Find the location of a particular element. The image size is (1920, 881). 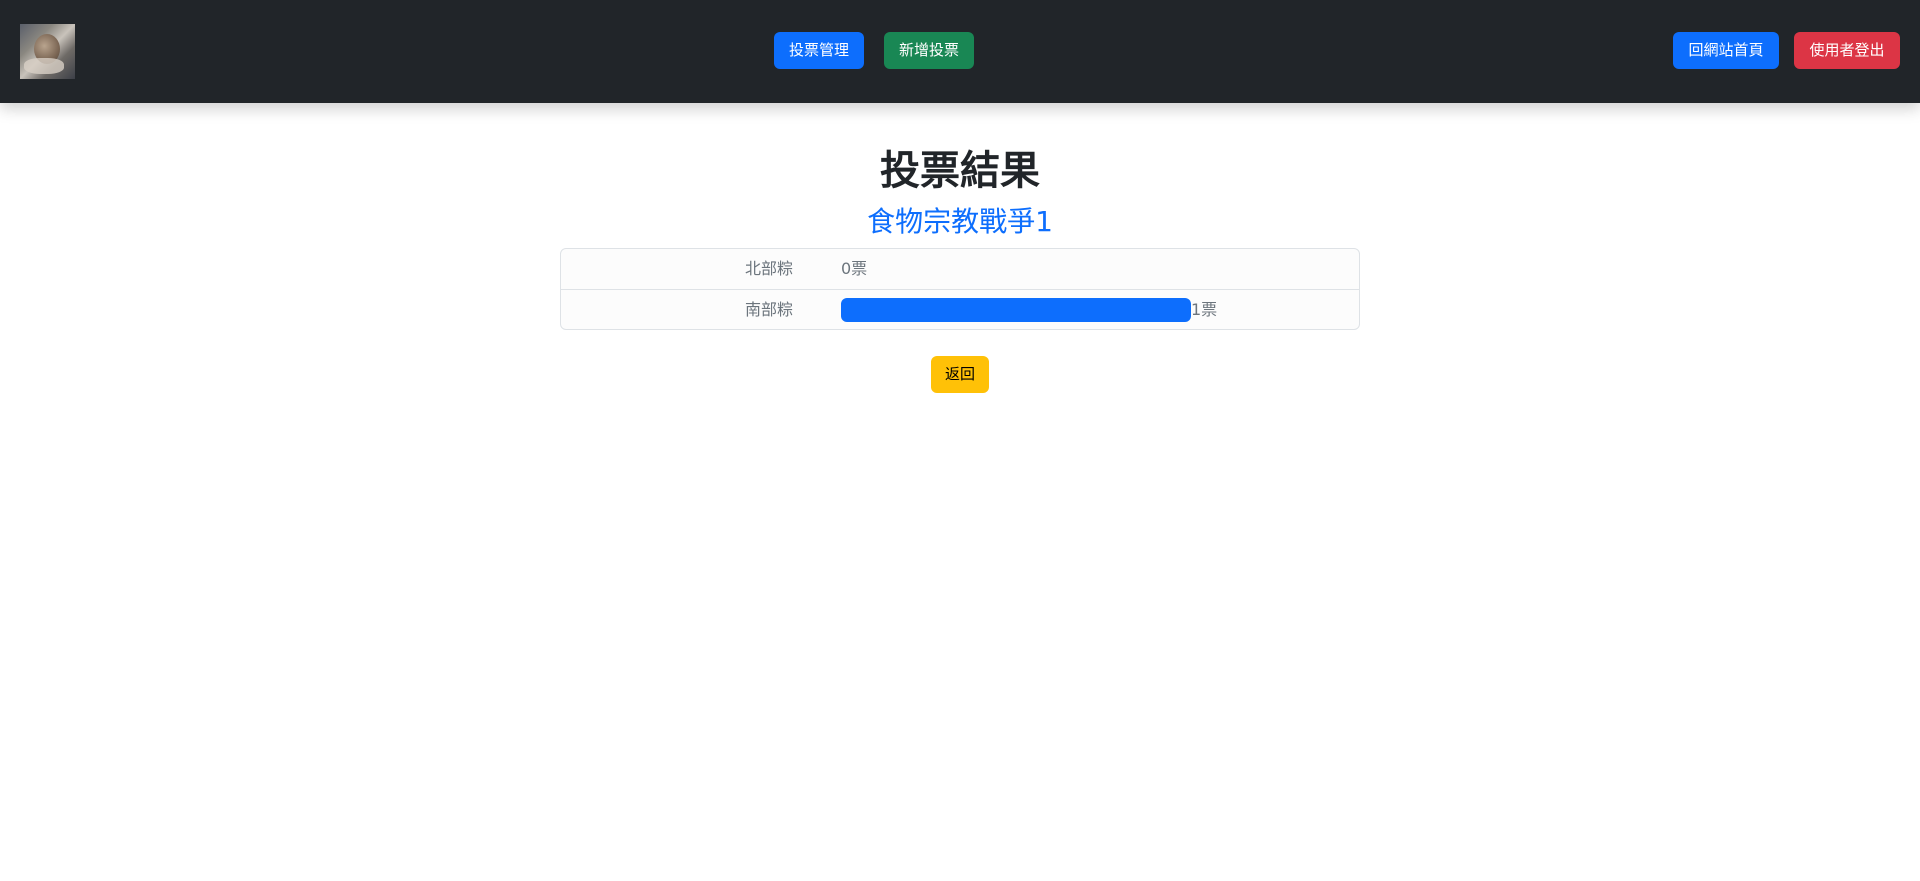

vote-bar is located at coordinates (1016, 310).